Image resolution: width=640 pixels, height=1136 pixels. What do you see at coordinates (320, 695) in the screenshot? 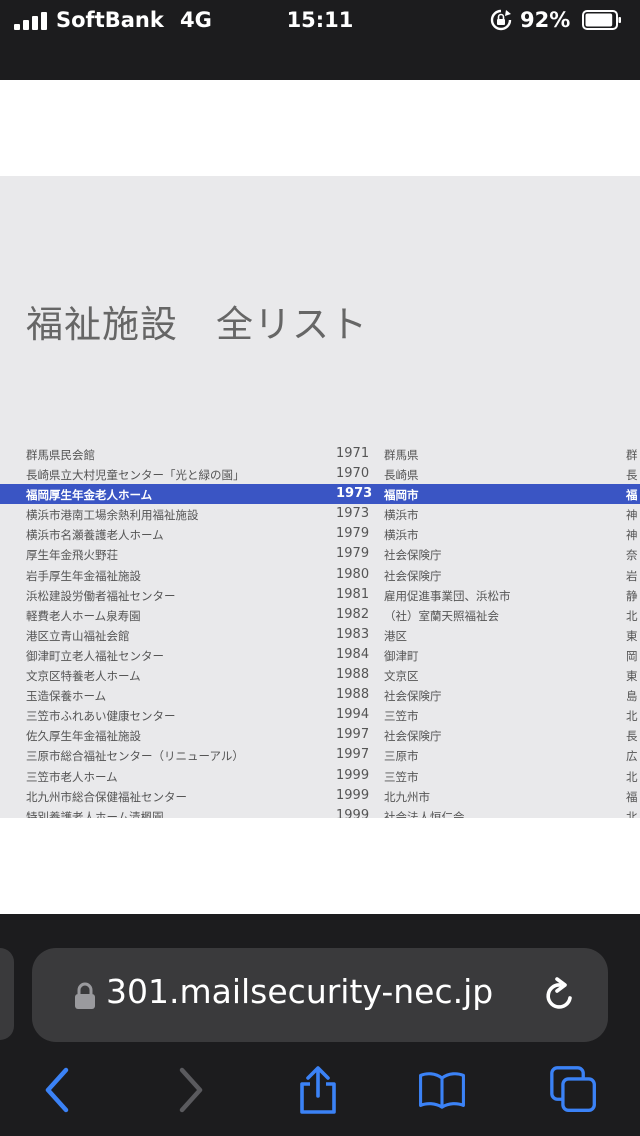
I see `table-row: 玉造保養ホーム 1988 社会保険庁 島` at bounding box center [320, 695].